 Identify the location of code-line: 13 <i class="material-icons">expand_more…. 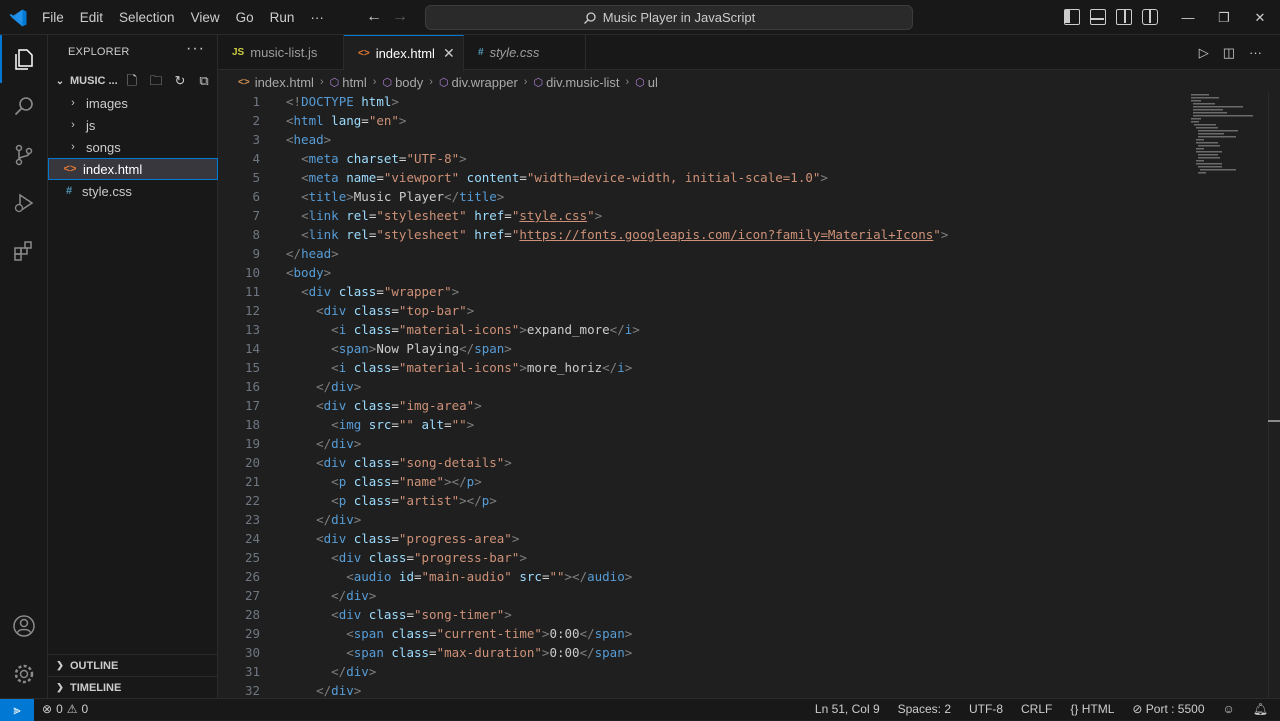
(705, 329).